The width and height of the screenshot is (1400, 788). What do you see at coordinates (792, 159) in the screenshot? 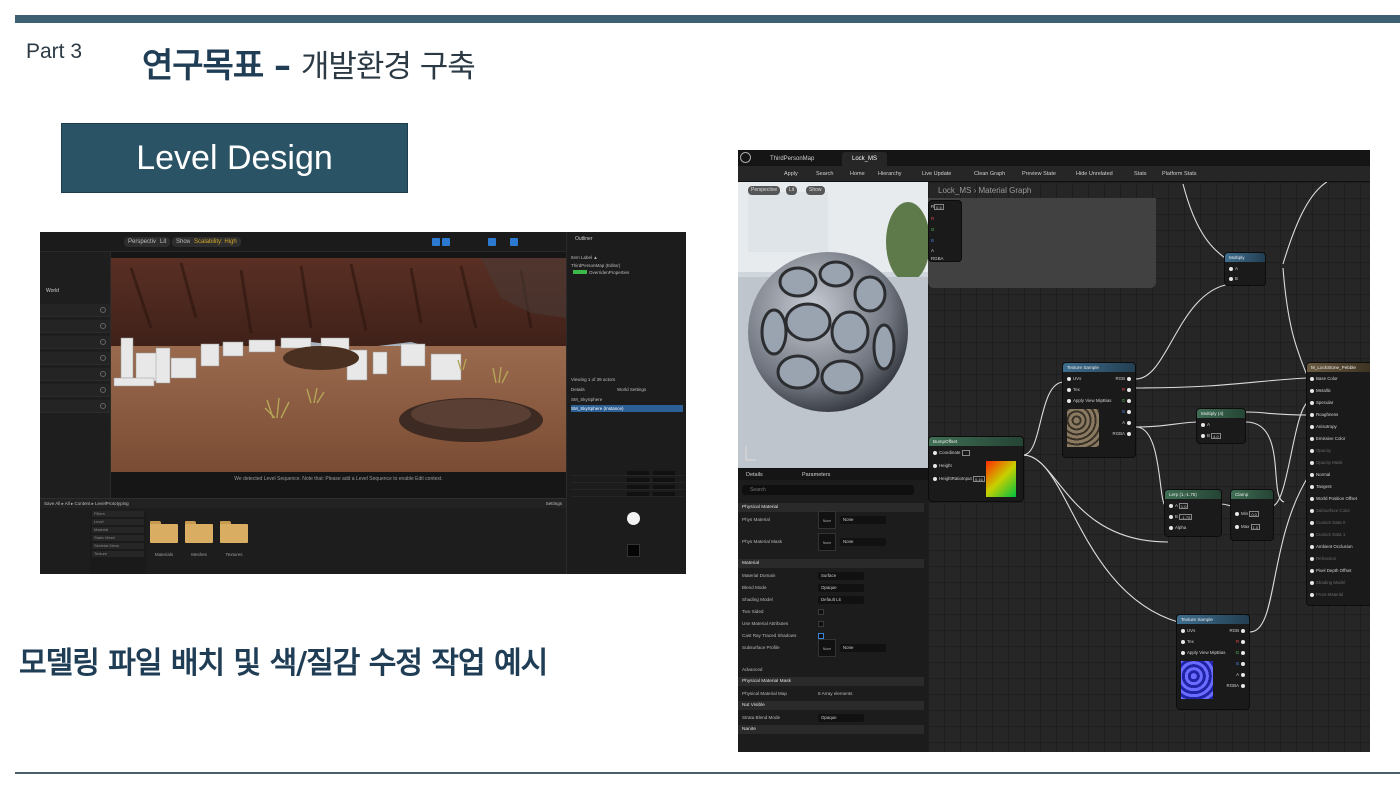
I see `tab-thirdpersonmap: ThirdPersonMap` at bounding box center [792, 159].